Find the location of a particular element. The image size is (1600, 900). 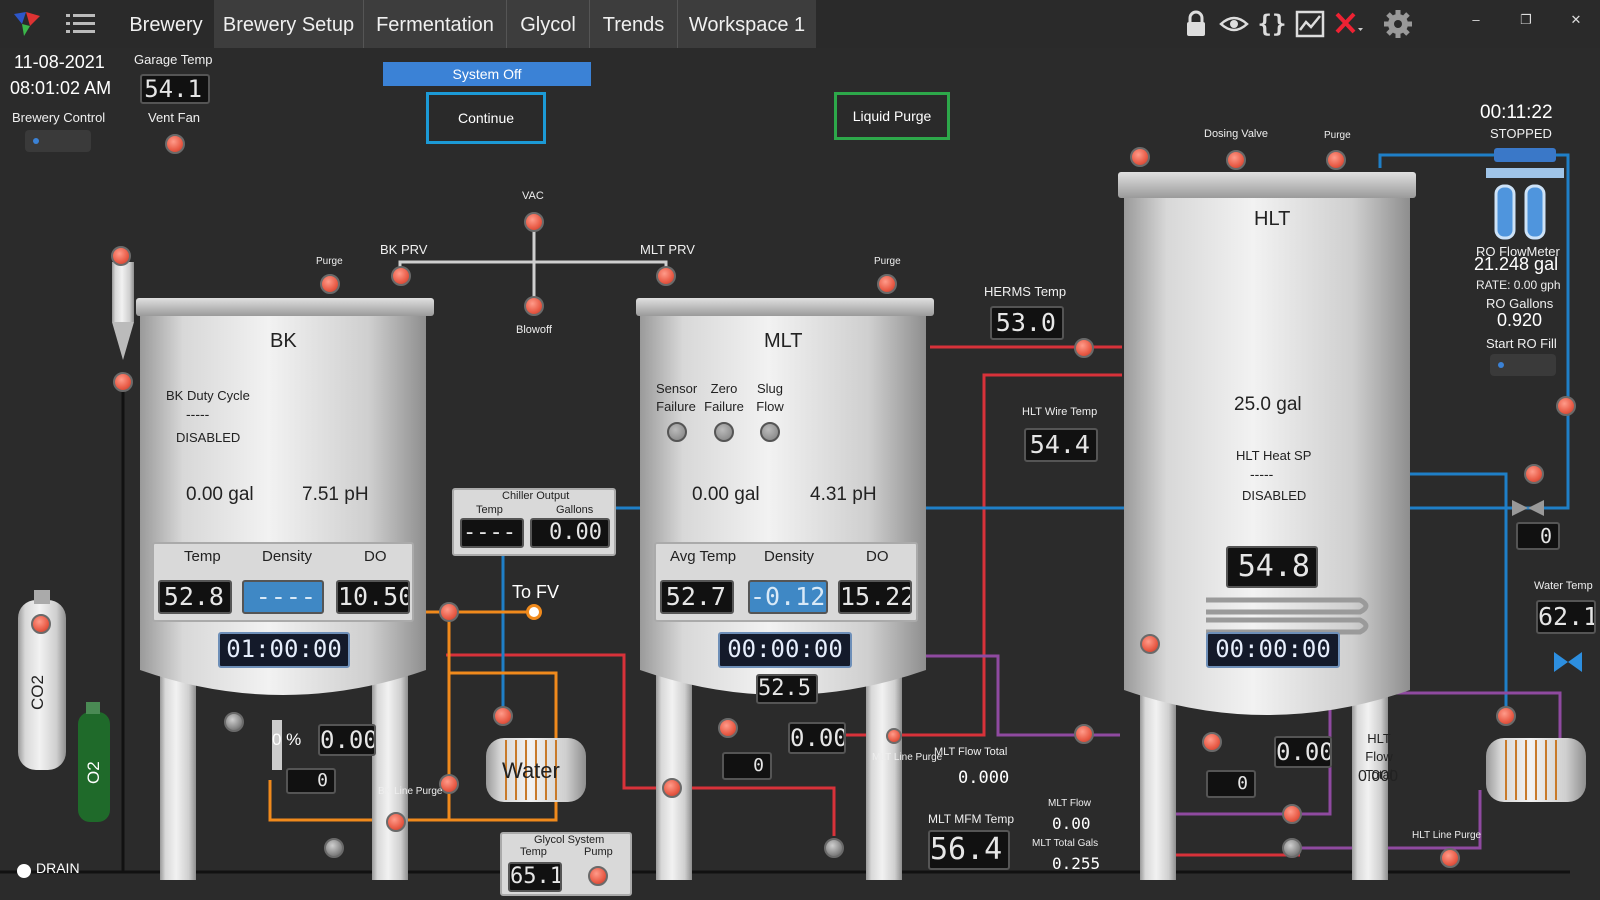

chiller-temp-label: Temp is located at coordinates (489, 510).